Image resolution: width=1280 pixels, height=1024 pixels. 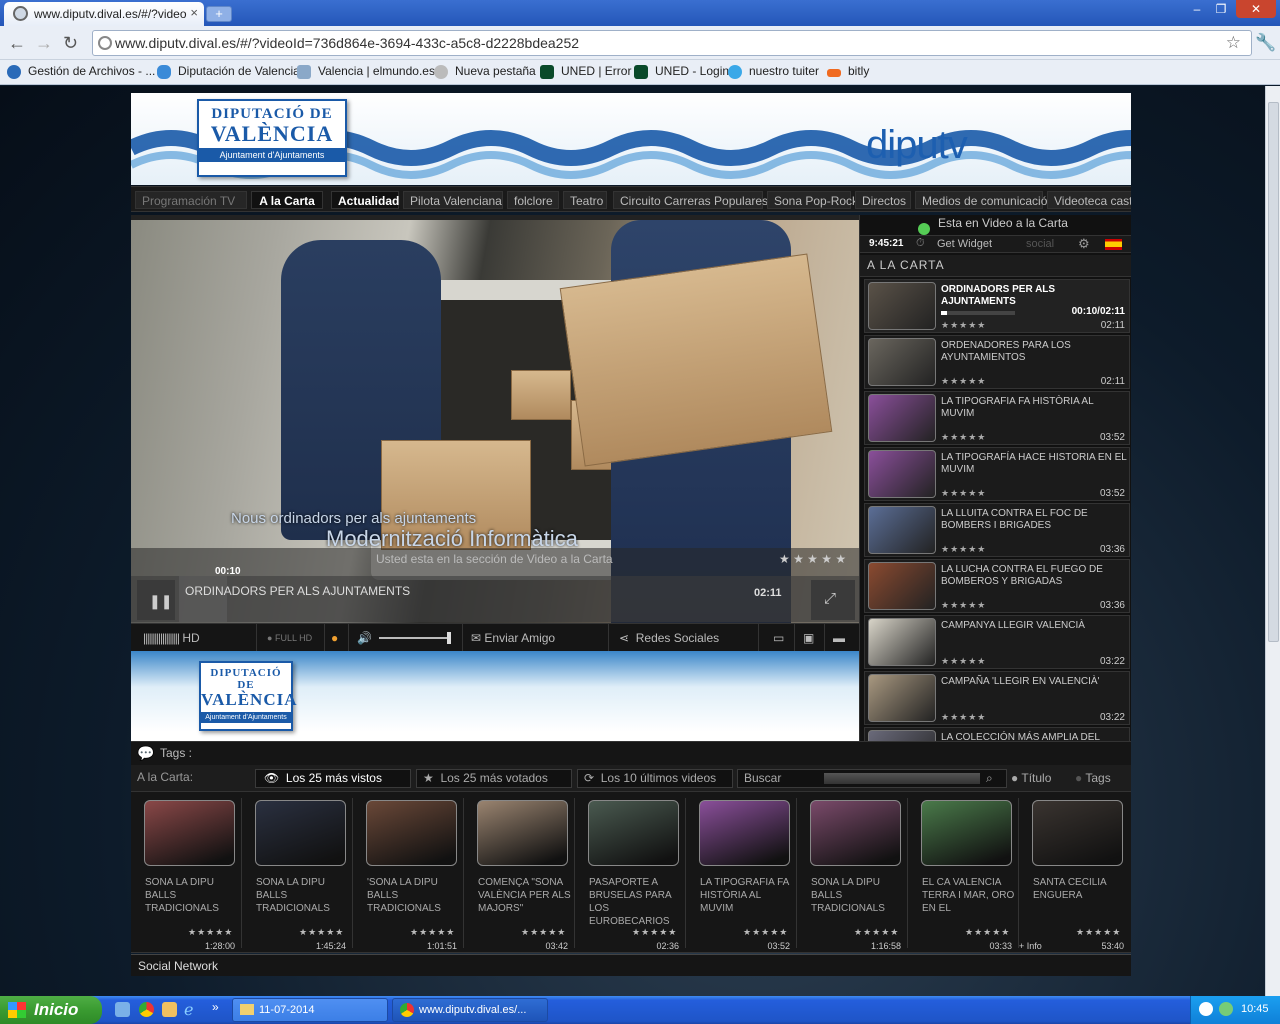 I want to click on bookmark-tuiter: nuestro tuiter, so click(x=773, y=73).